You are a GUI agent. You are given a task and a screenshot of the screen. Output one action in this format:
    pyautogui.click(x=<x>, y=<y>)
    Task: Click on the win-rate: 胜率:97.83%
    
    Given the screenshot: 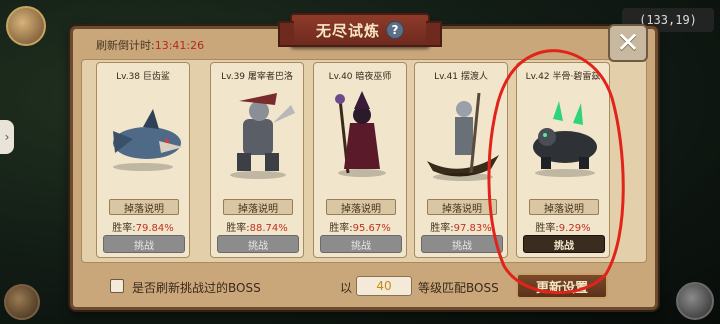 What is the action you would take?
    pyautogui.click(x=461, y=226)
    